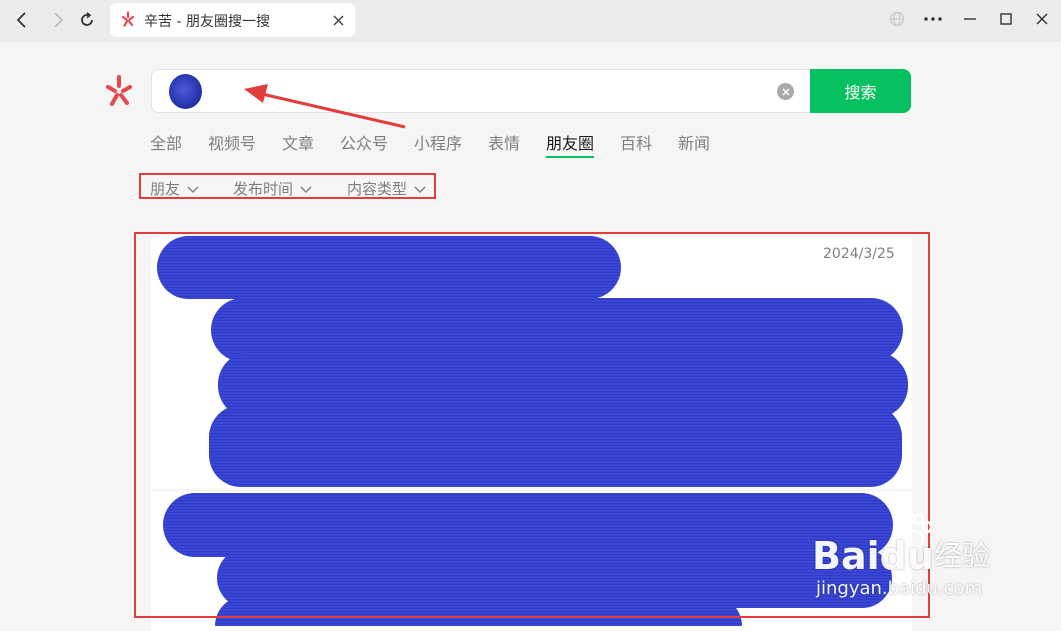  What do you see at coordinates (899, 588) in the screenshot?
I see `watermark-url: jingyan.baidu.com` at bounding box center [899, 588].